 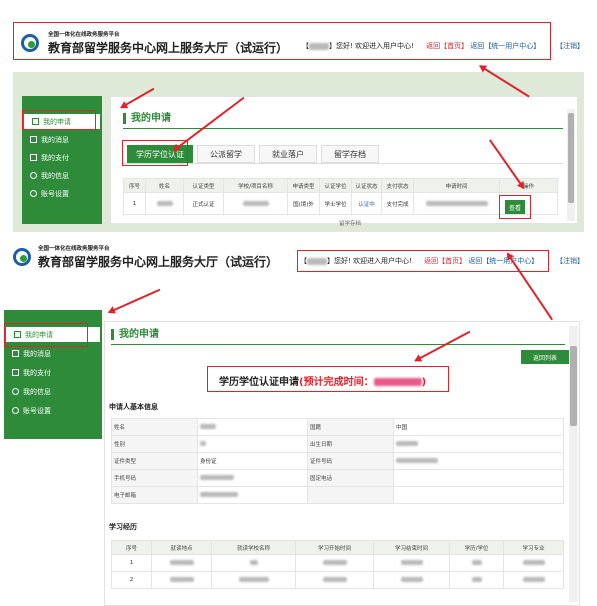 I want to click on col-header: 序号, so click(x=134, y=185).